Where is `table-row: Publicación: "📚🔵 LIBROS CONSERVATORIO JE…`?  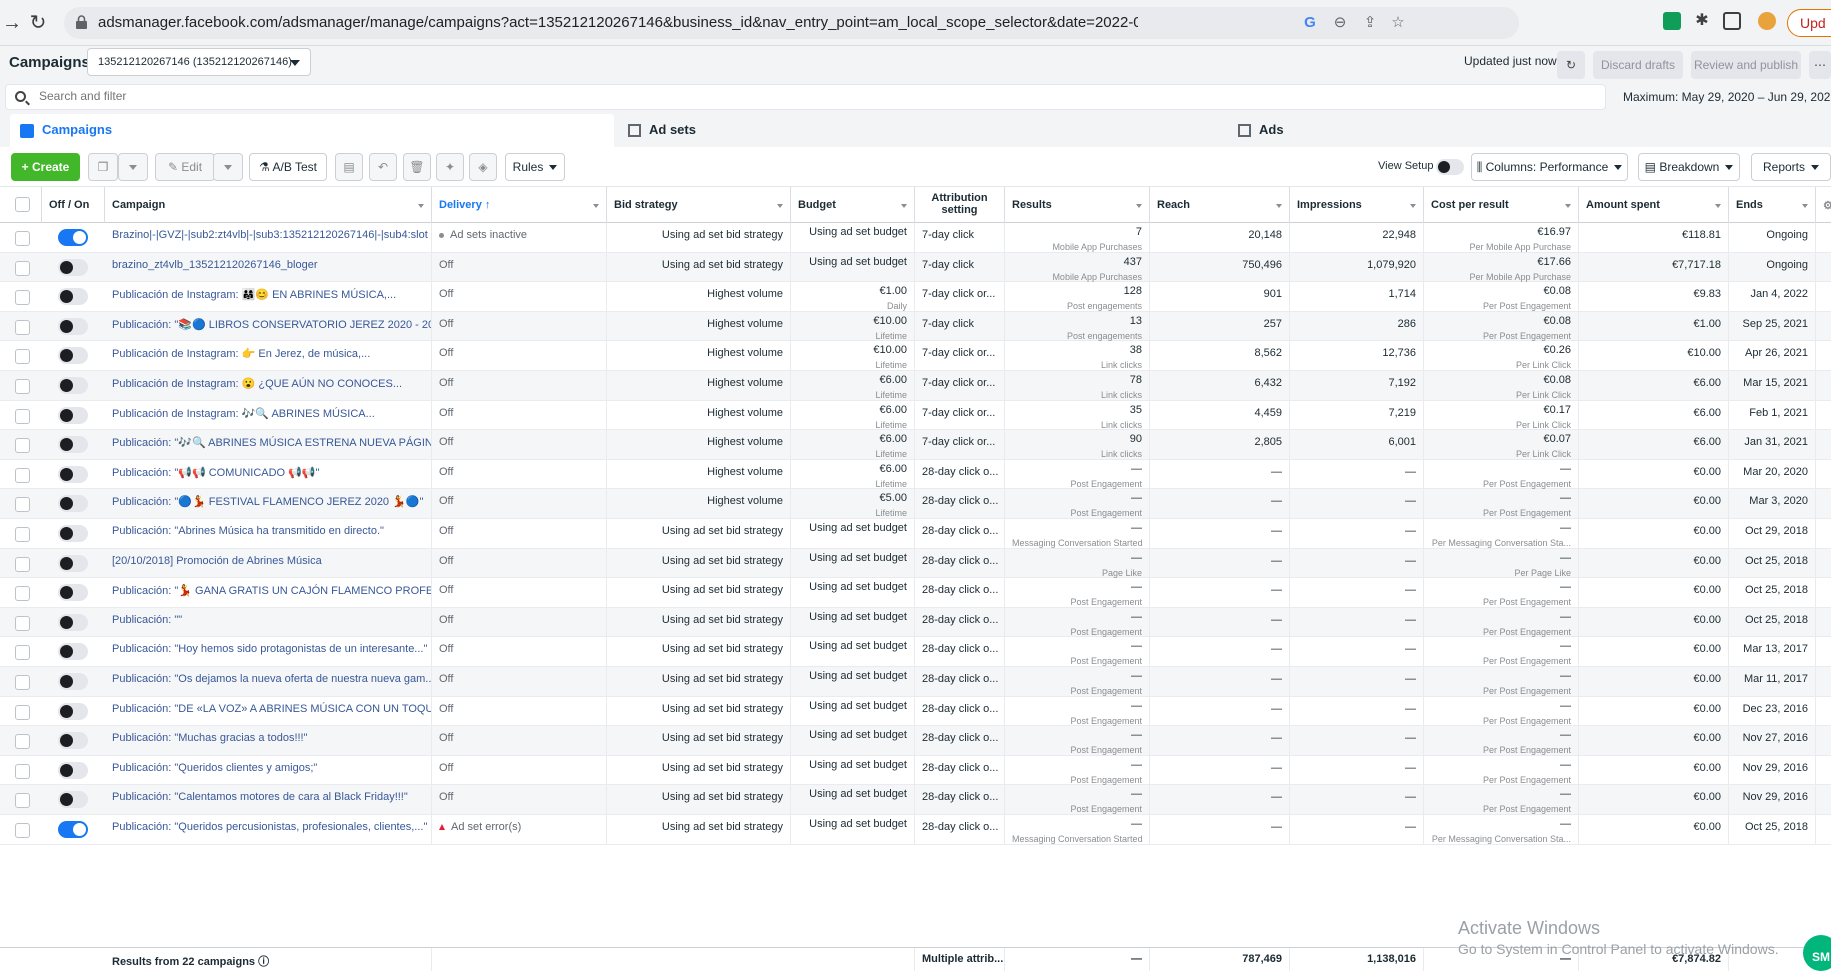 table-row: Publicación: "📚🔵 LIBROS CONSERVATORIO JE… is located at coordinates (915, 326).